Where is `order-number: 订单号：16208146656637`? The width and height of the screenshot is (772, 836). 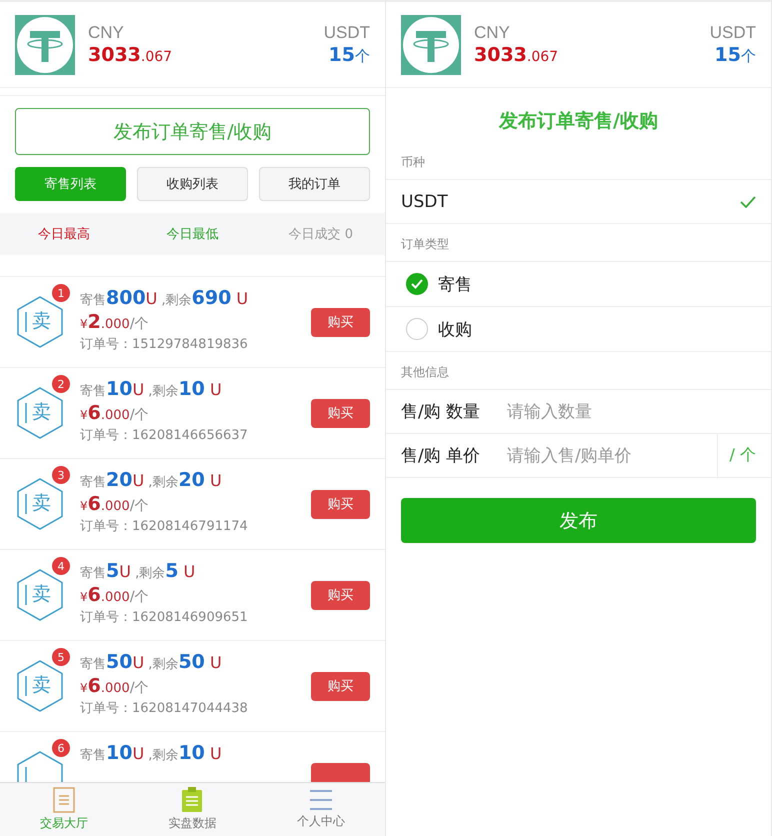
order-number: 订单号：16208146656637 is located at coordinates (164, 435).